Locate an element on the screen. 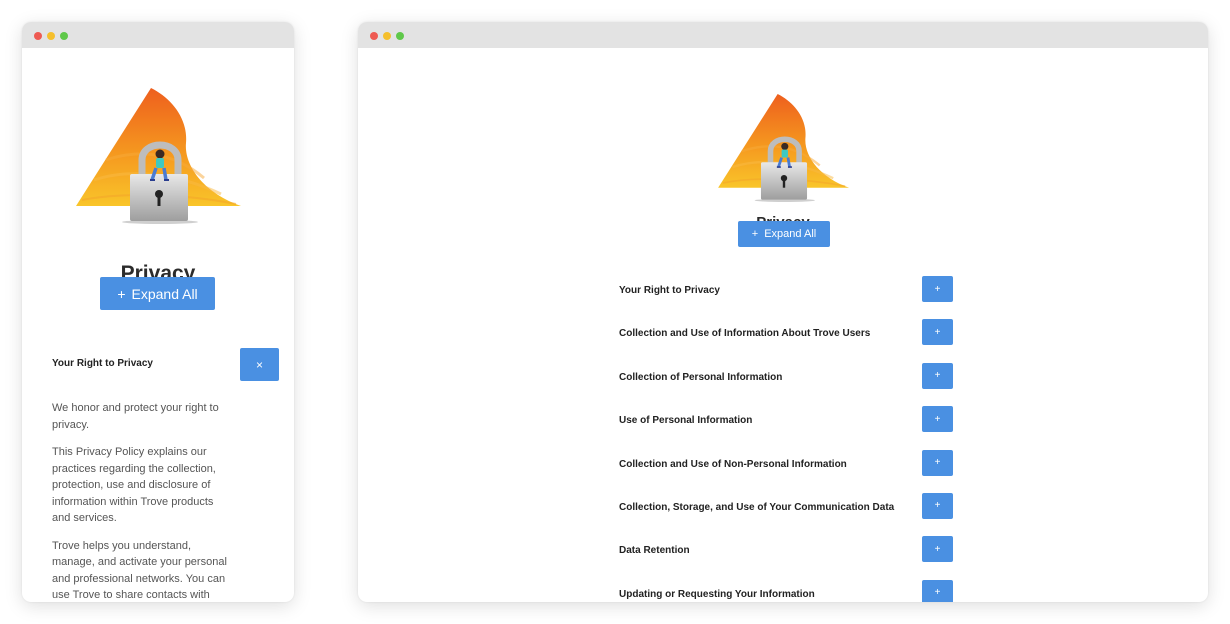 The image size is (1230, 624). accordion-title: Collection of Personal Information is located at coordinates (701, 377).